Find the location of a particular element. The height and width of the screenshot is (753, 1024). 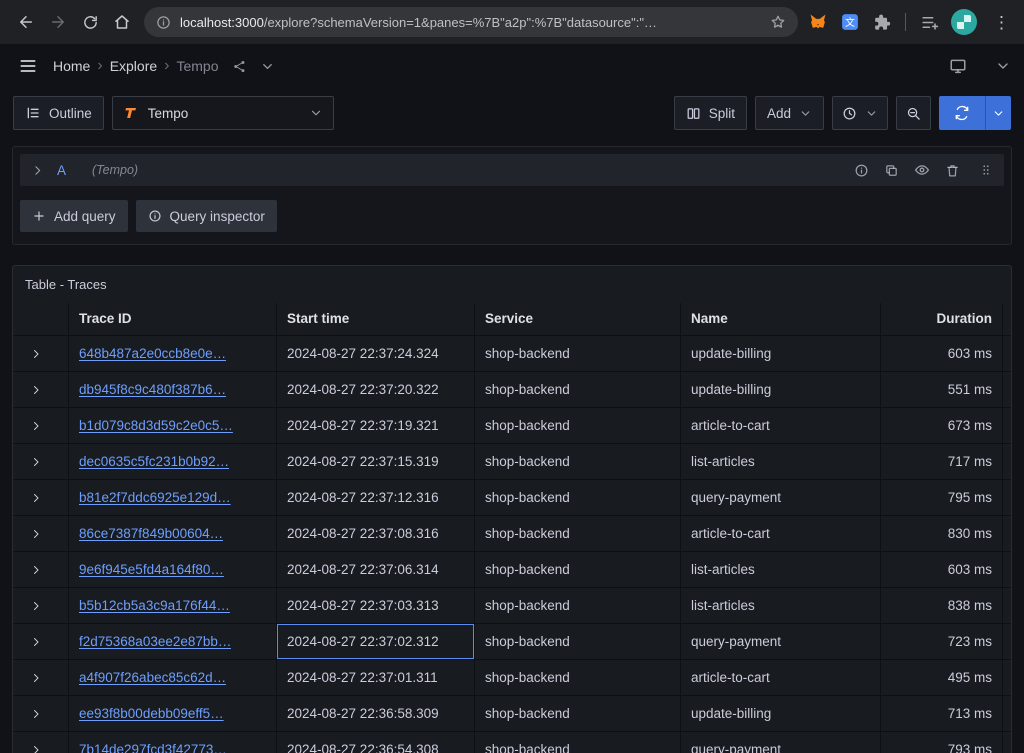

share-icon is located at coordinates (239, 66).